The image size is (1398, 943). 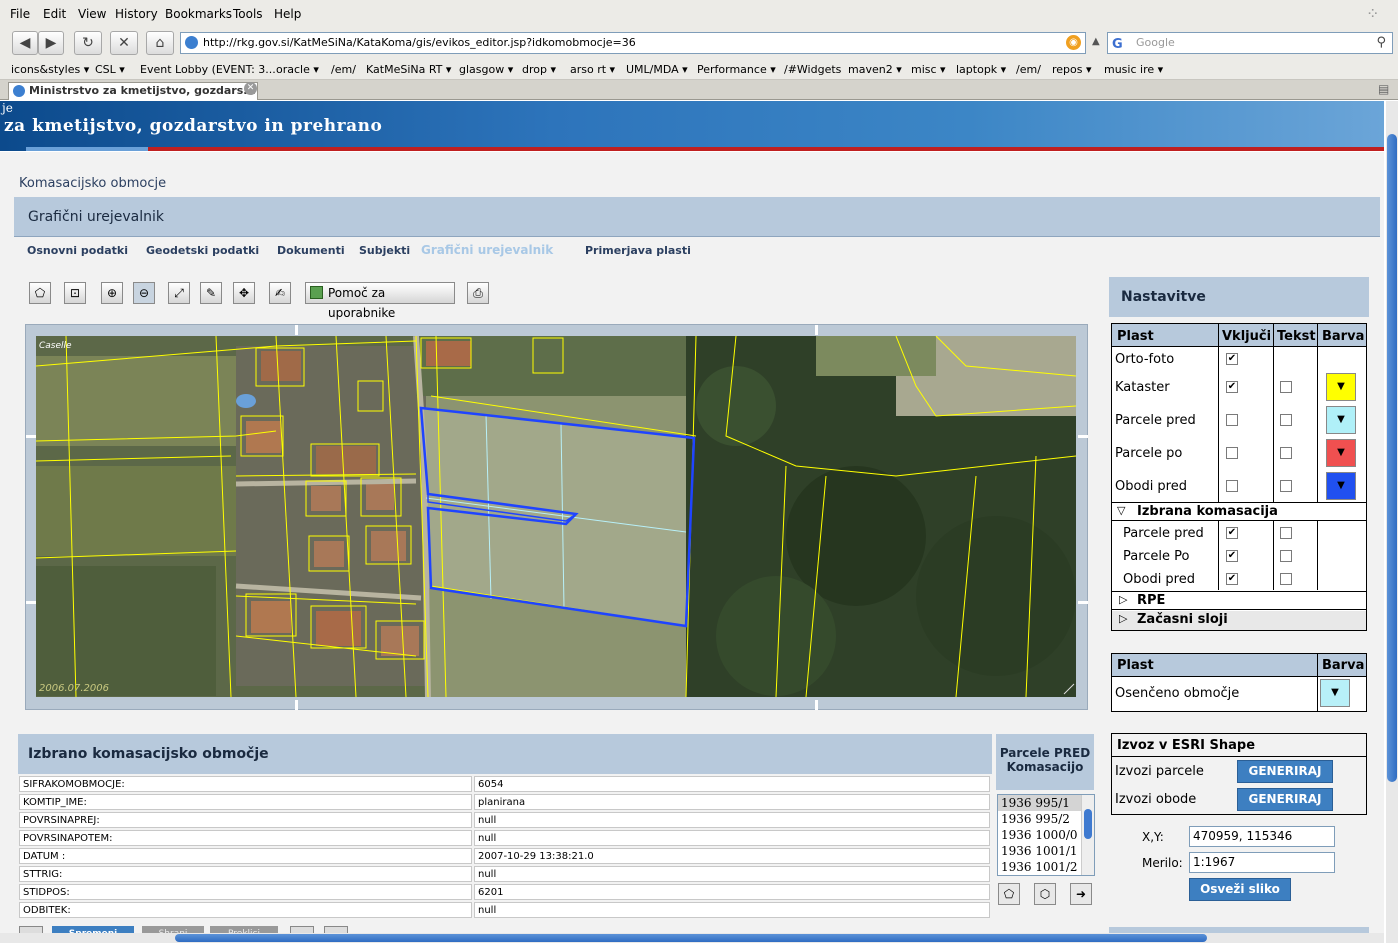 I want to click on listbox-scroll-thumb, so click(x=1088, y=824).